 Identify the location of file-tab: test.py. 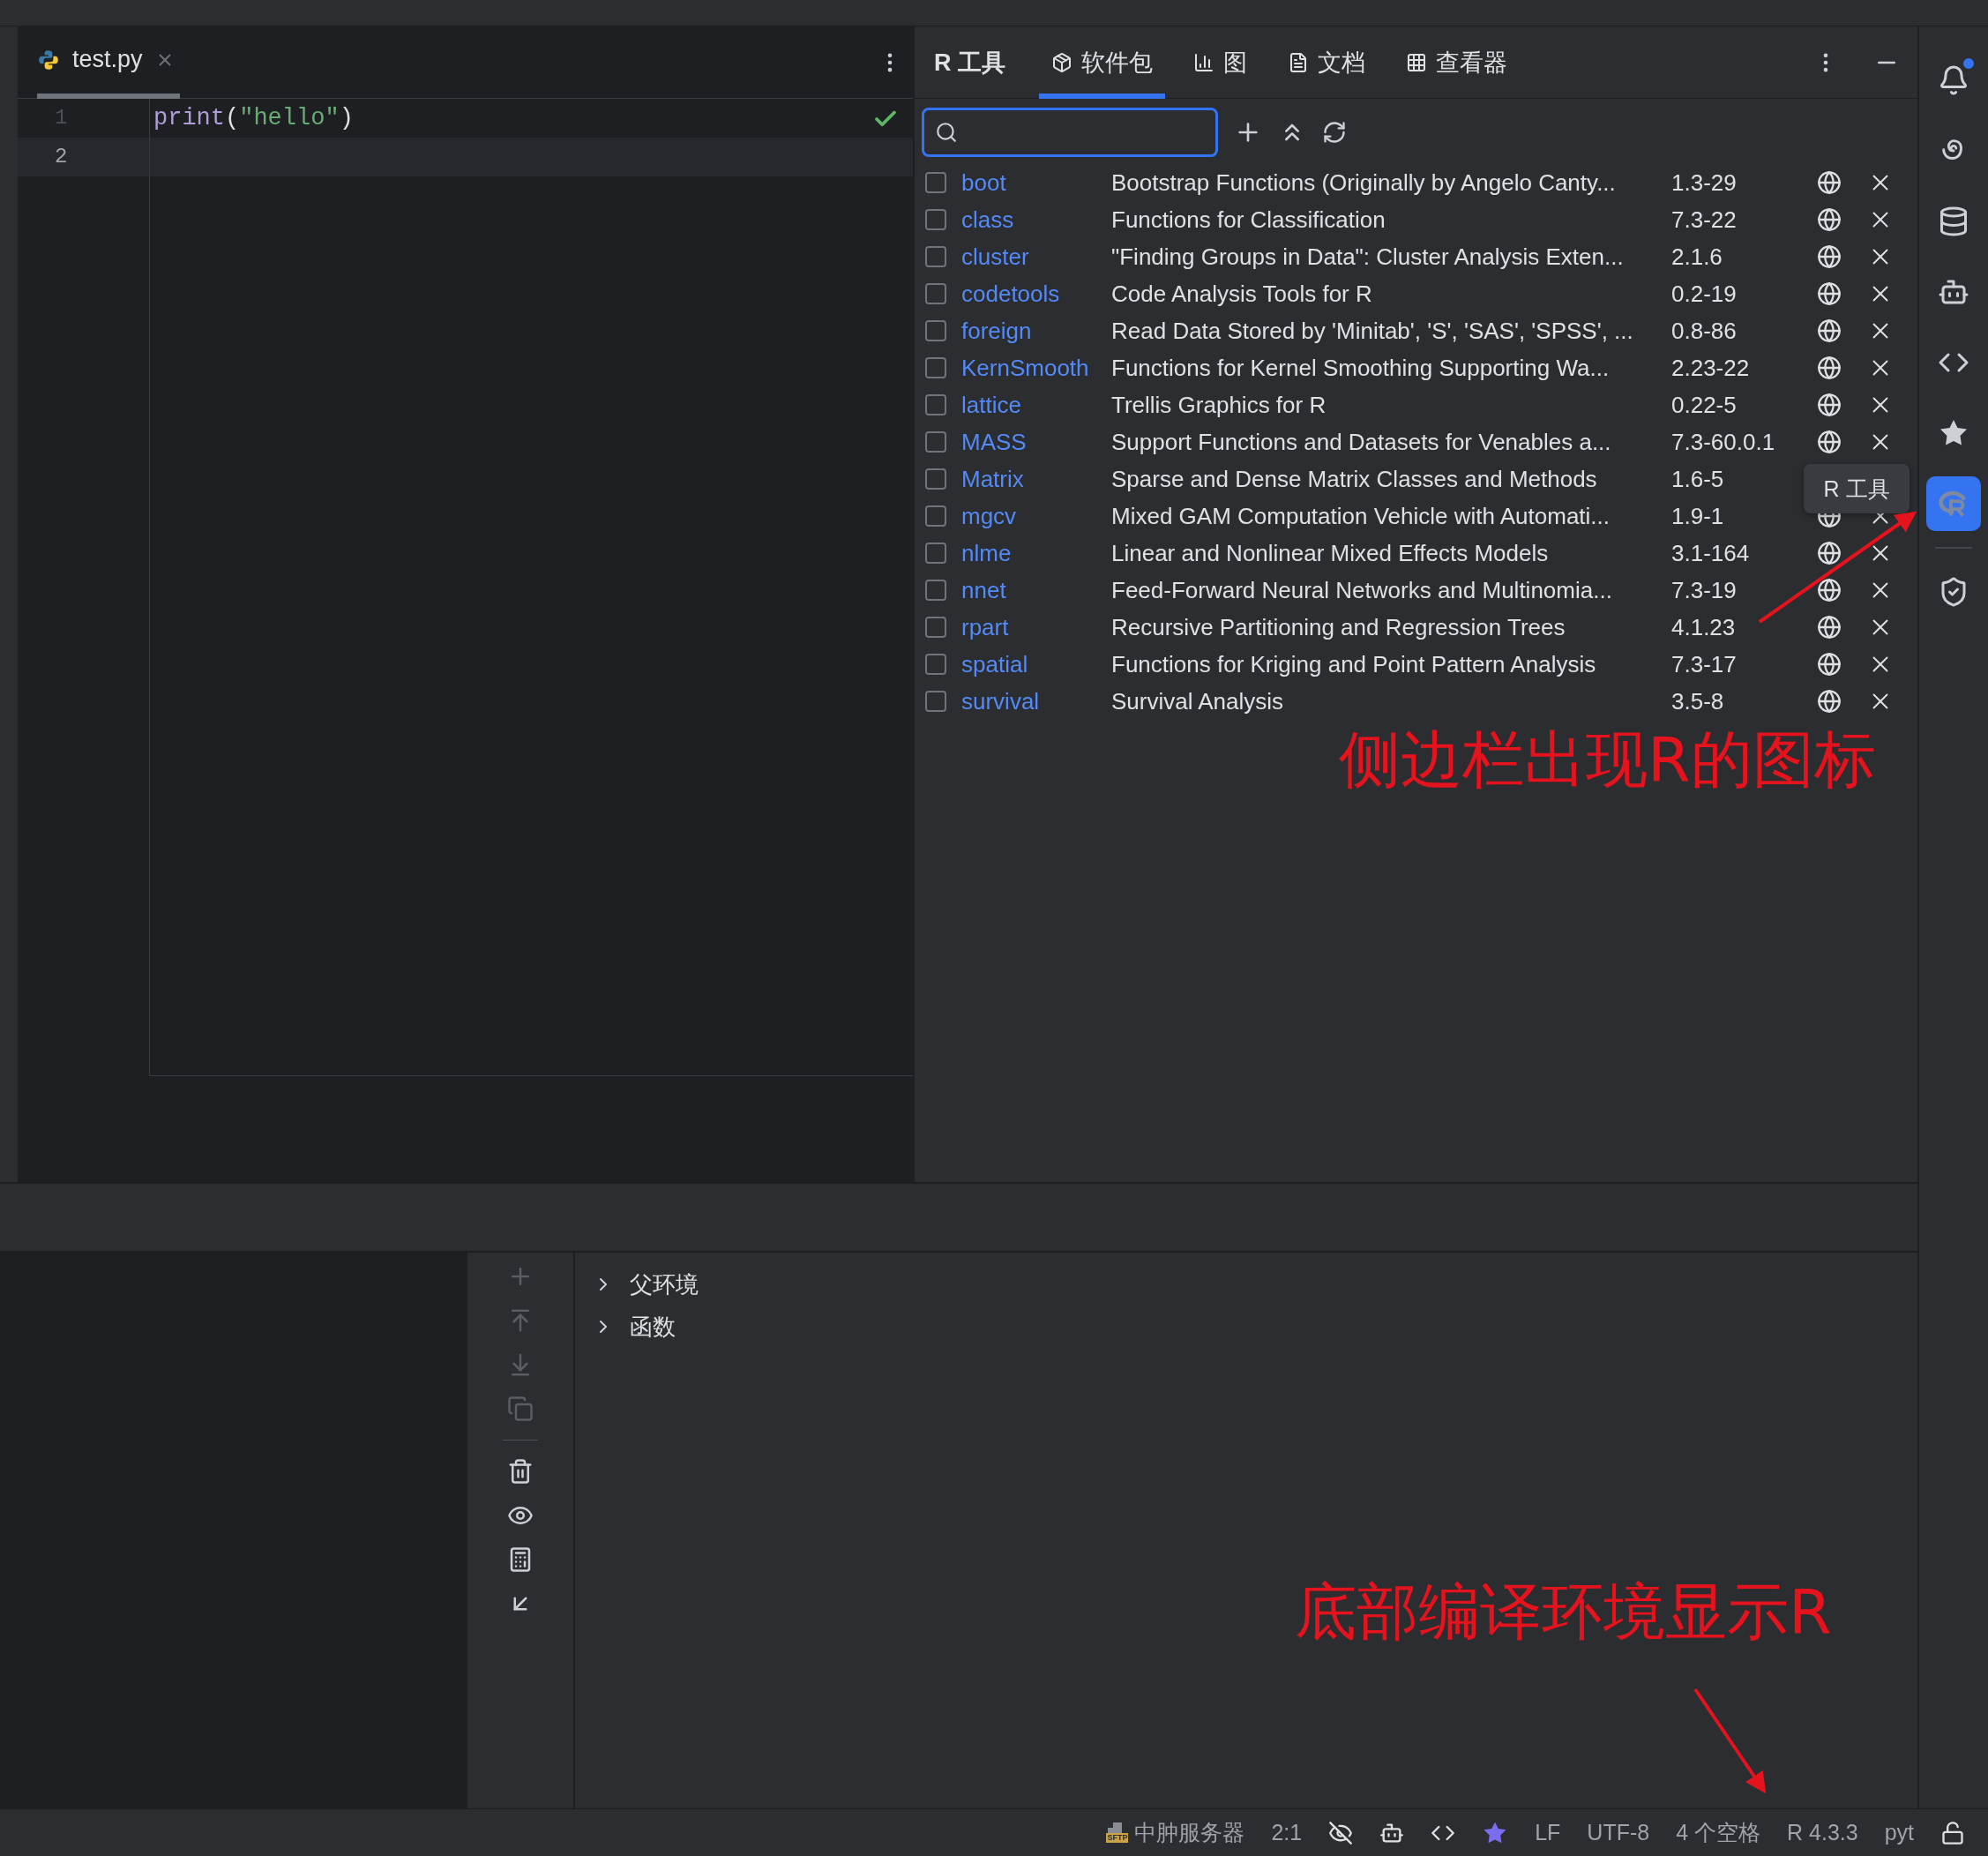
(108, 62).